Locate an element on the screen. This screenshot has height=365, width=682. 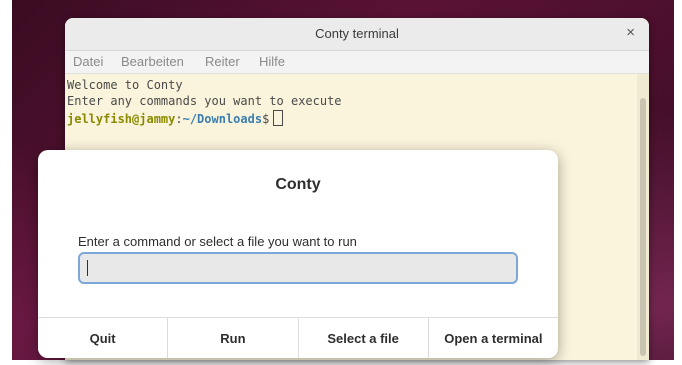
prompt-user-host: jellyfish@jammy is located at coordinates (121, 119).